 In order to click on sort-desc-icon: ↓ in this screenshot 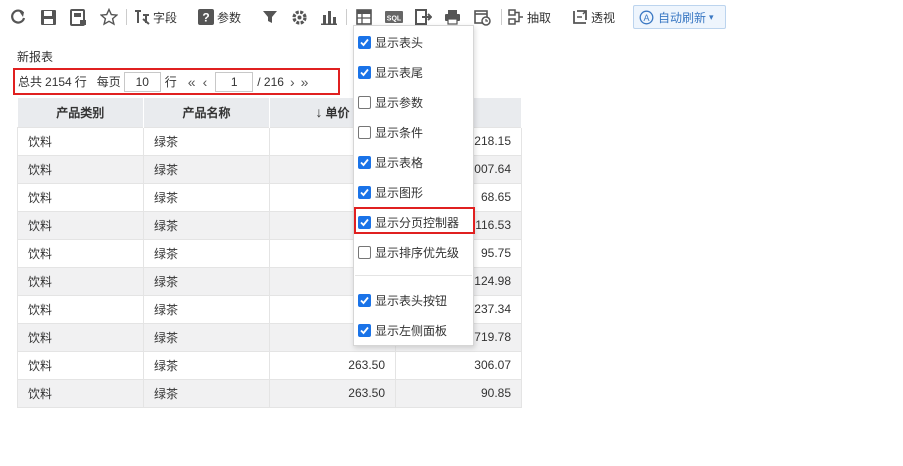, I will do `click(318, 112)`.